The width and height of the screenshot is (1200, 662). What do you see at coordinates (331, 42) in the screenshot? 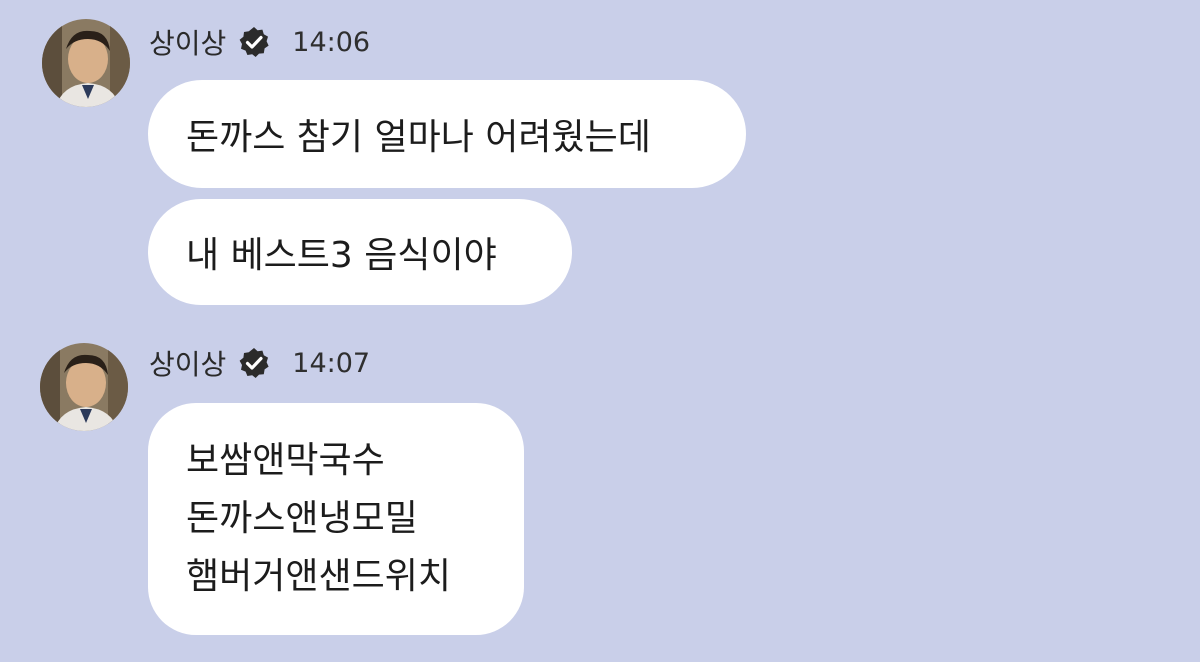
I see `timestamp: 14:06` at bounding box center [331, 42].